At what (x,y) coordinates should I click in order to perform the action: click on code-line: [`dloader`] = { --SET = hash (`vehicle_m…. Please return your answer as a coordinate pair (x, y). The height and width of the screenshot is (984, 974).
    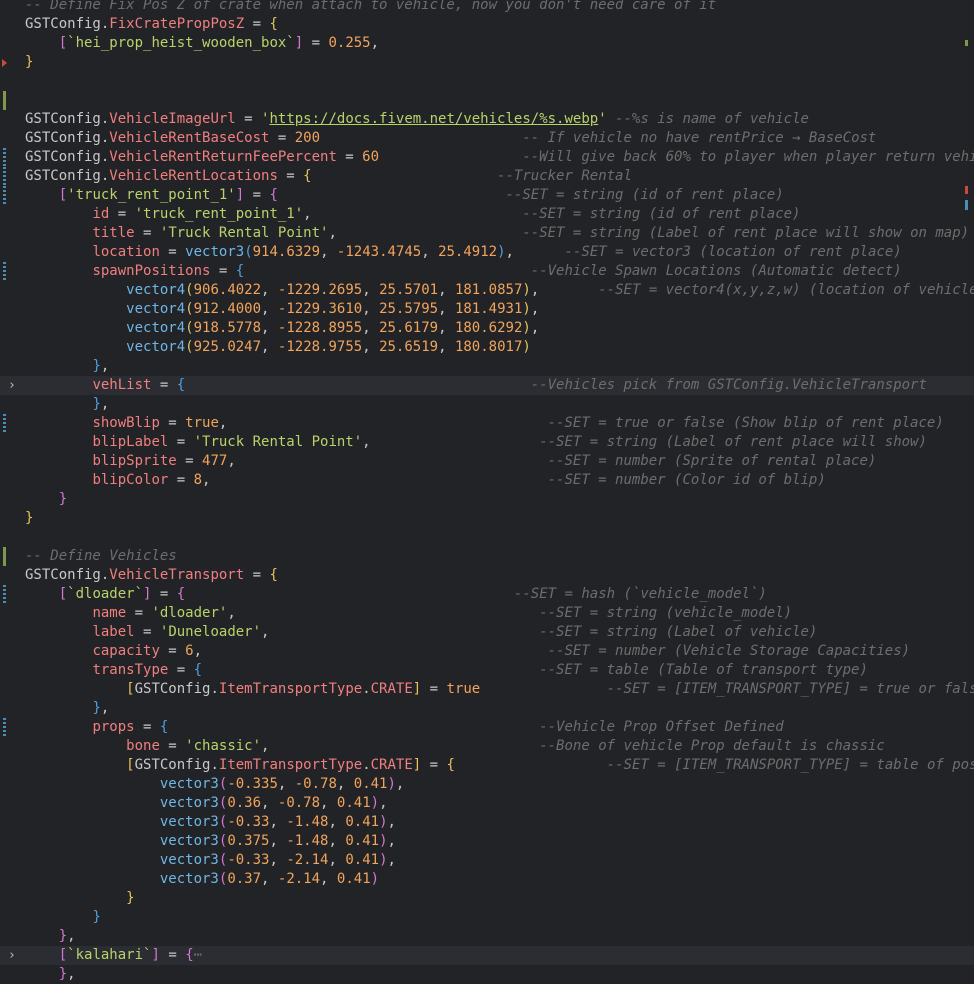
    Looking at the image, I should click on (487, 594).